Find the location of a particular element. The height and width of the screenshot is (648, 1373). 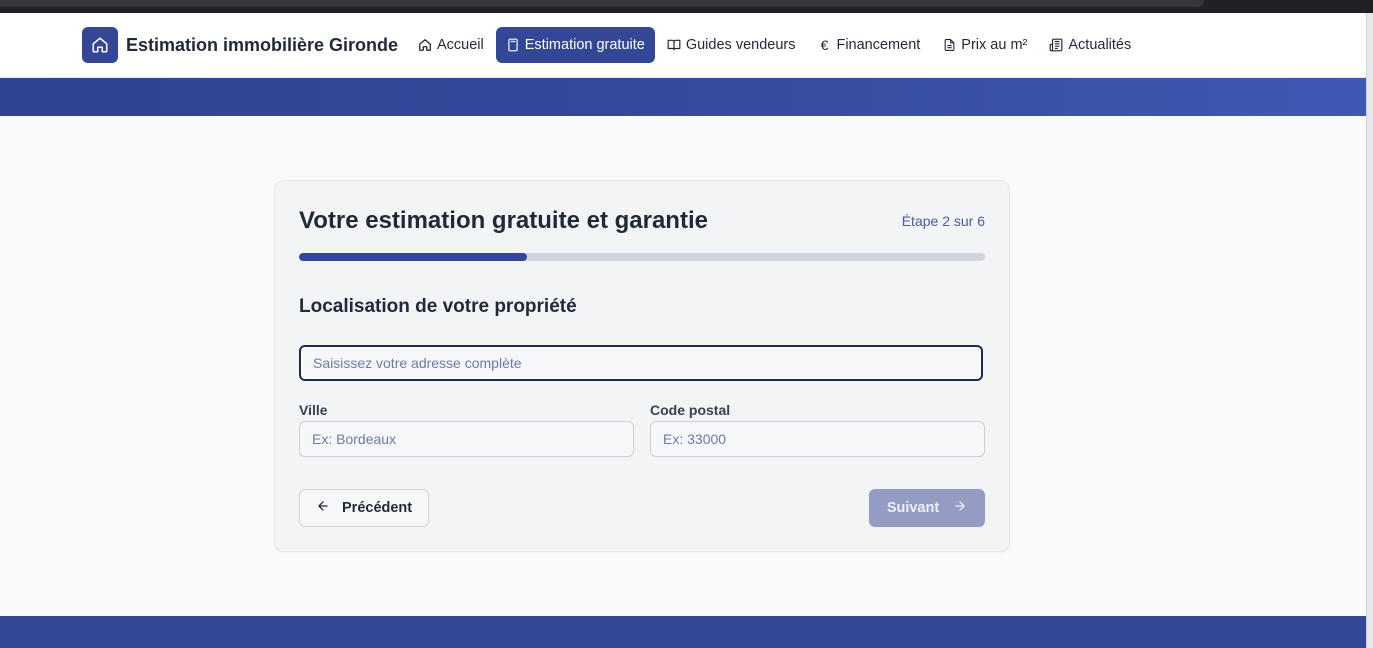

site-footer is located at coordinates (683, 632).